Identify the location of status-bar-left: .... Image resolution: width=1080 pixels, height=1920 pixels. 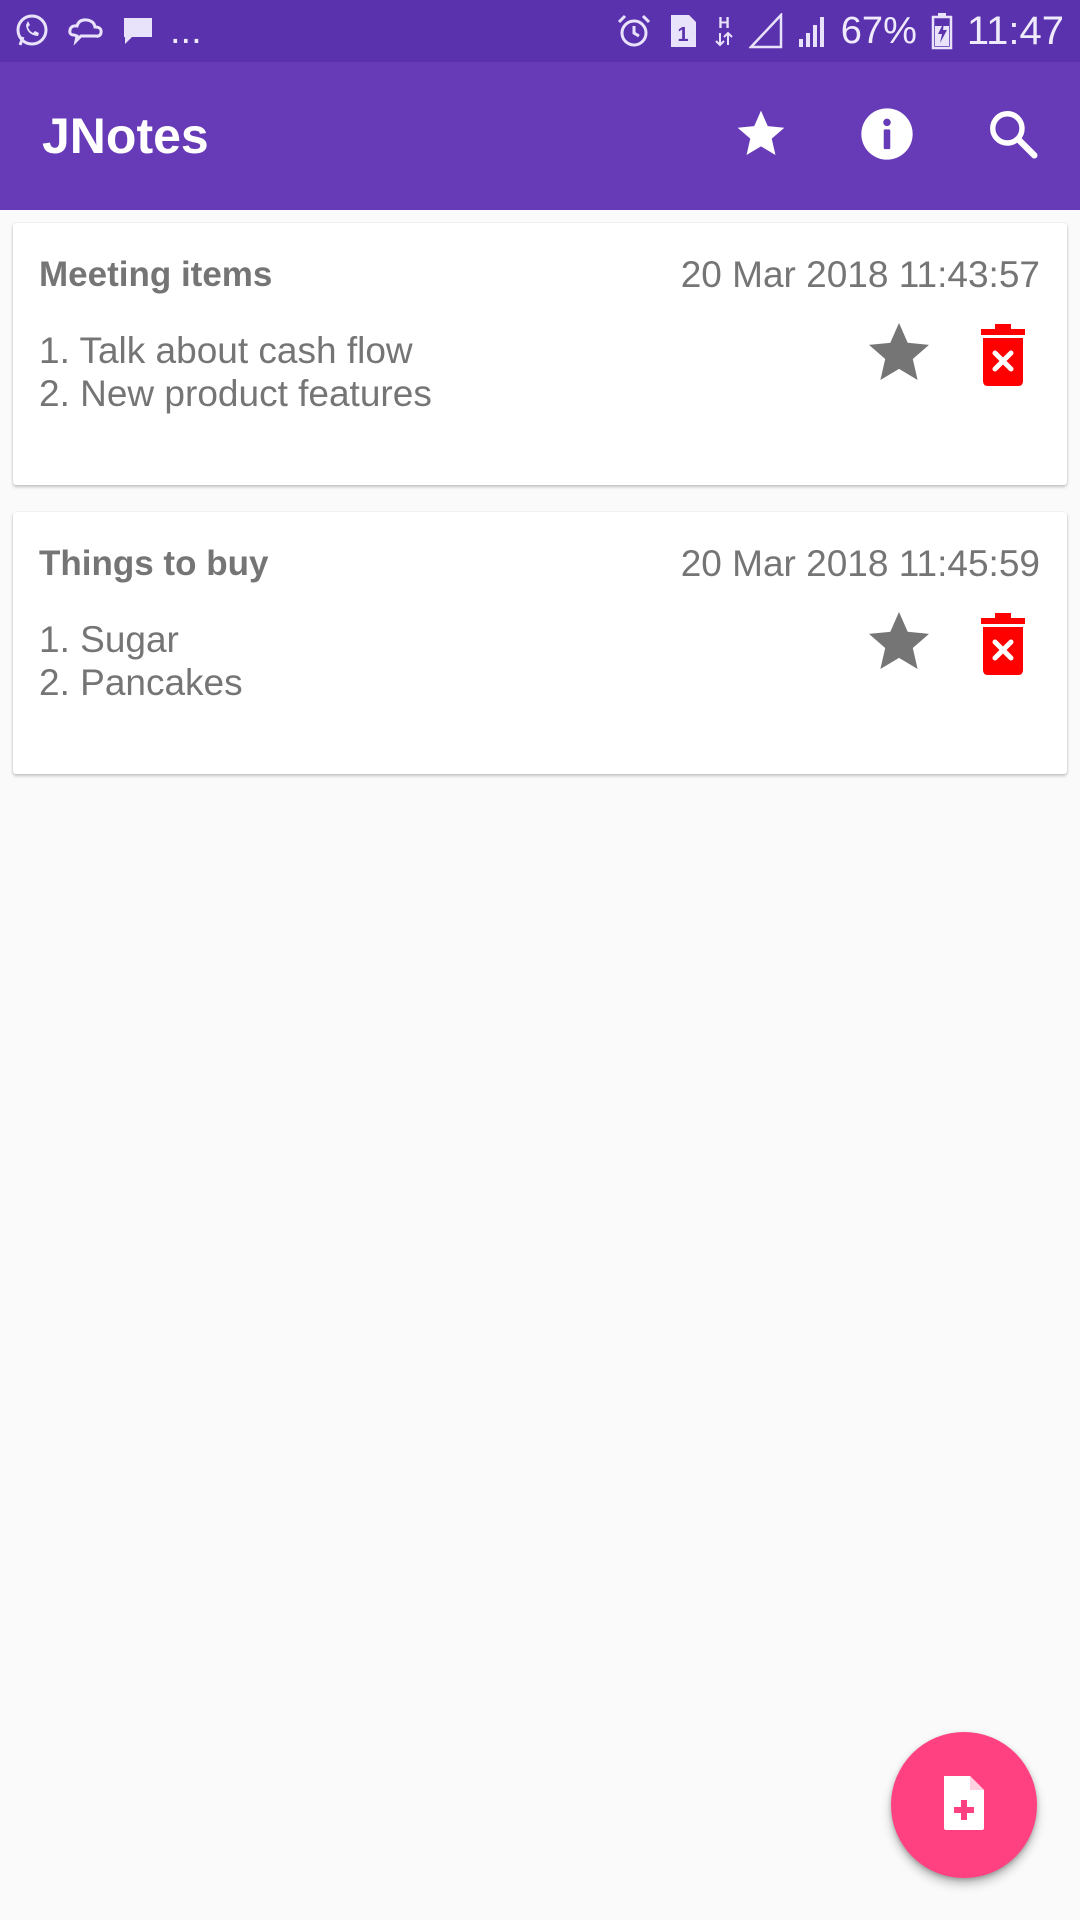
(114, 31).